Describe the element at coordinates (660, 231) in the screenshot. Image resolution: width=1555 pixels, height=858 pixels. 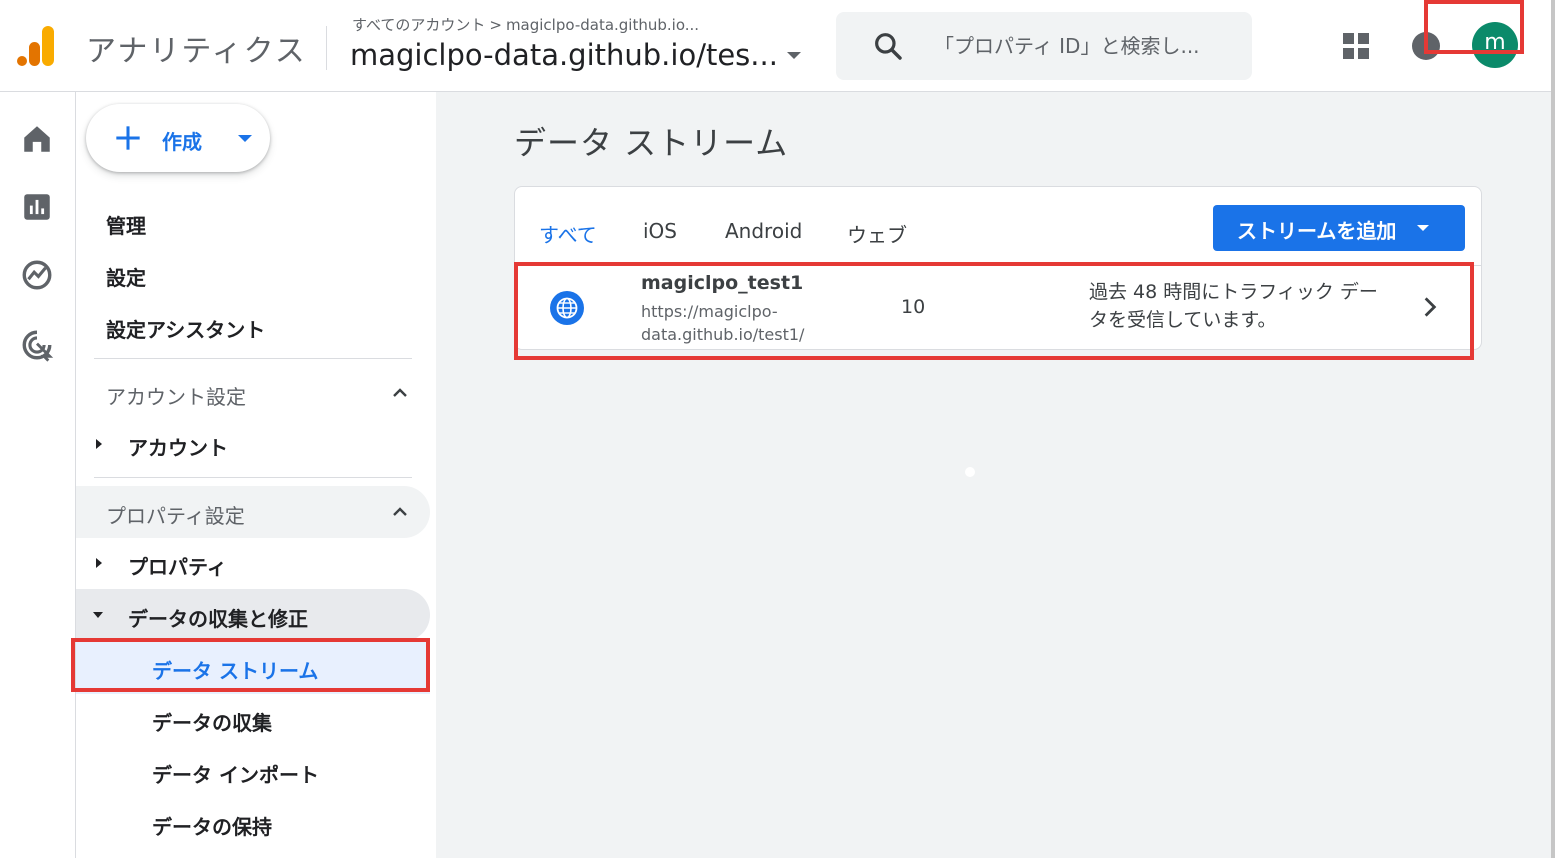
I see `tab-ios: iOS` at that location.